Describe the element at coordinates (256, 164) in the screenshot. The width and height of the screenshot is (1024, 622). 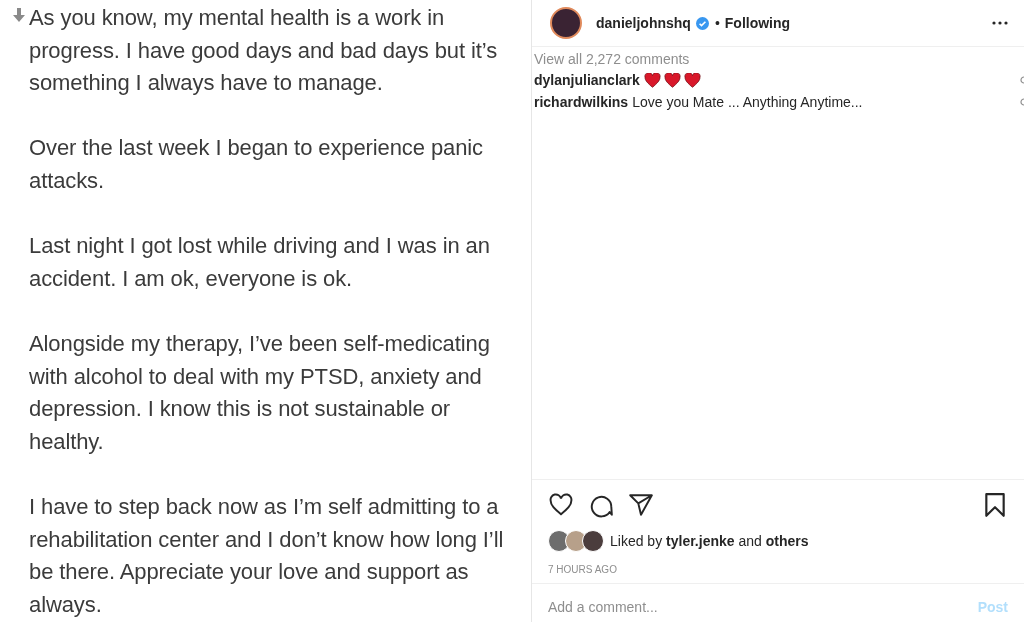
I see `post-paragraph: Over the last week I began to experience panic attacks.` at that location.